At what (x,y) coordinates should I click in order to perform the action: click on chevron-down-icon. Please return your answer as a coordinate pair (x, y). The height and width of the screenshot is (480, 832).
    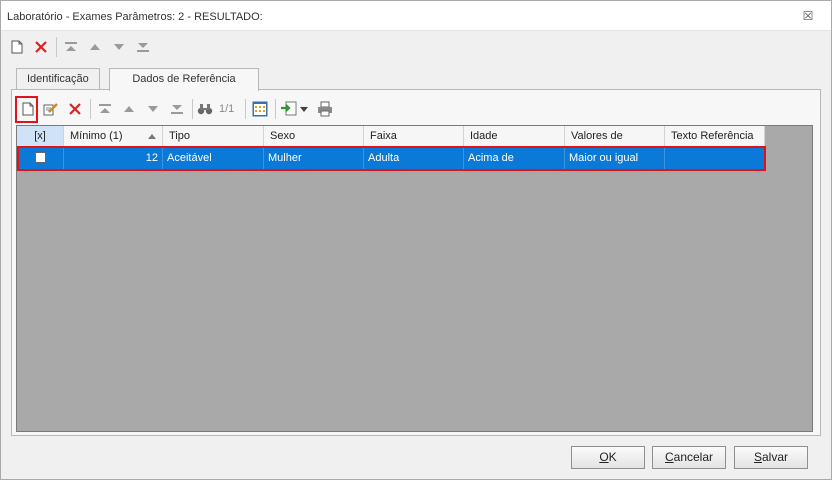
    Looking at the image, I should click on (304, 109).